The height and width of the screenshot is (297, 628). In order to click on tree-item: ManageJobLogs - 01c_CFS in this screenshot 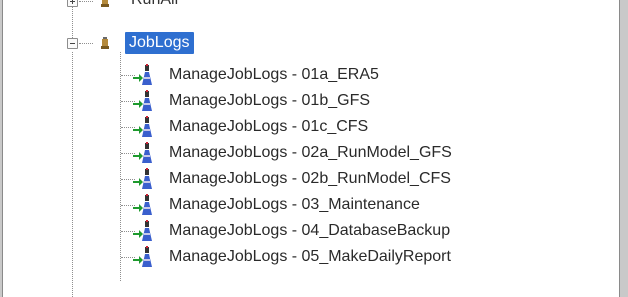, I will do `click(303, 127)`.